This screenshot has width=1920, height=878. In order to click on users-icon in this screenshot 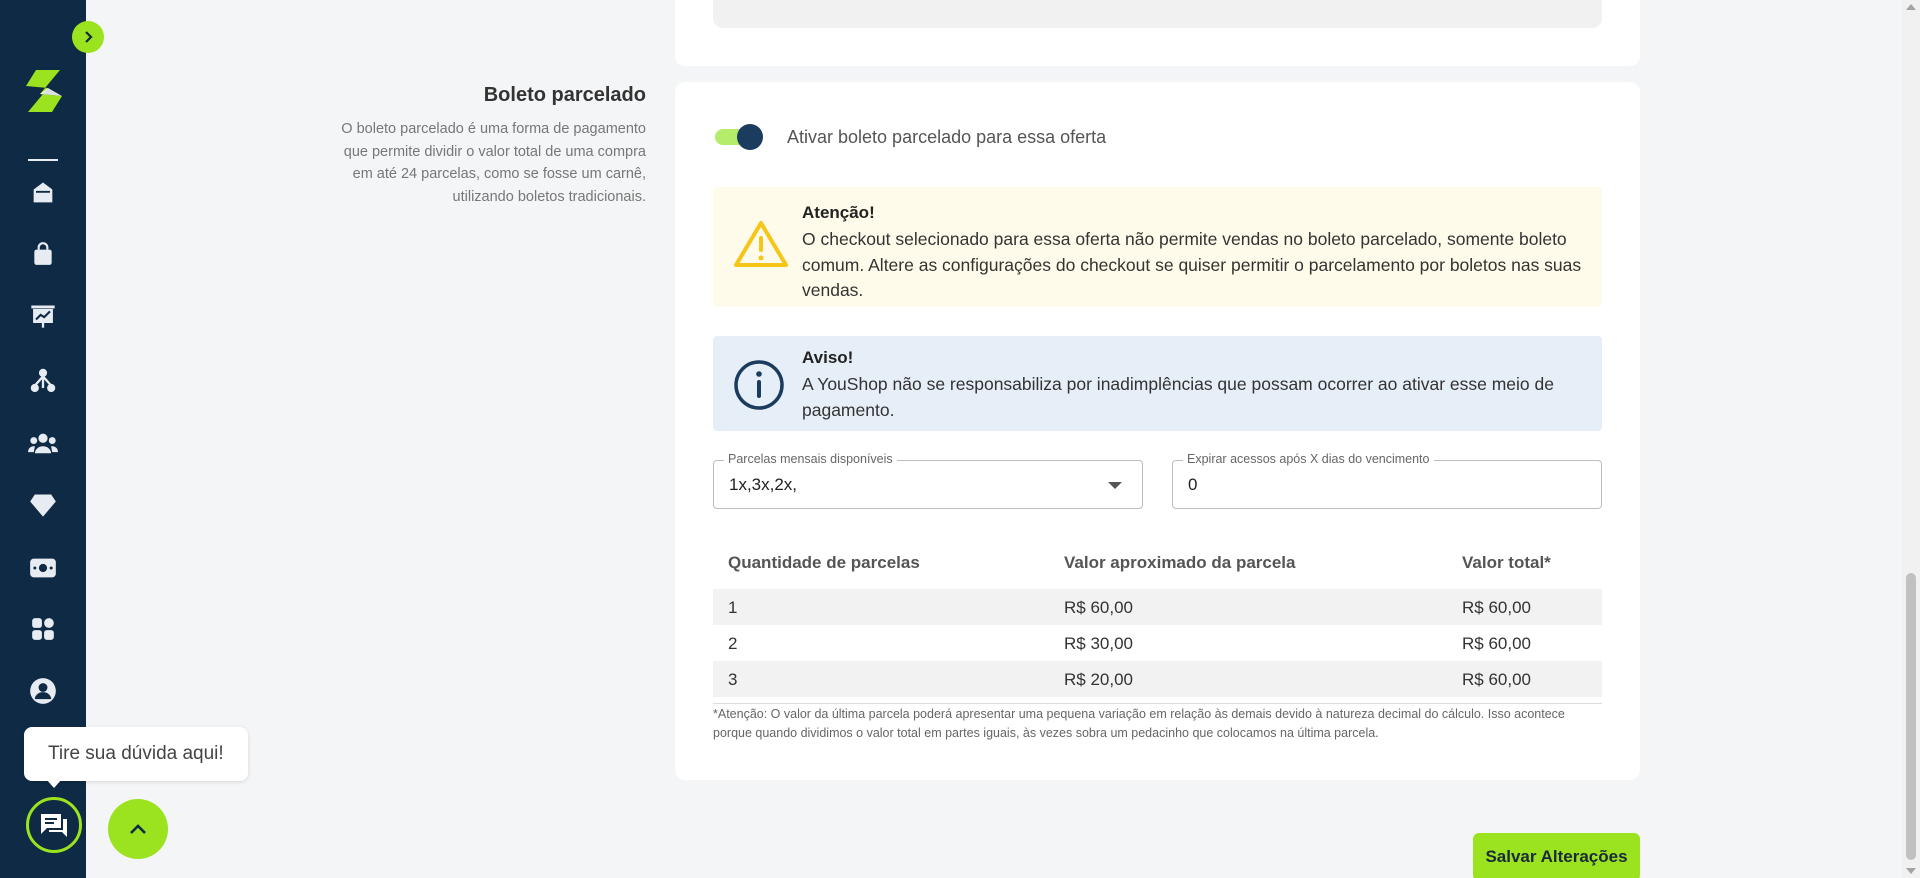, I will do `click(43, 444)`.